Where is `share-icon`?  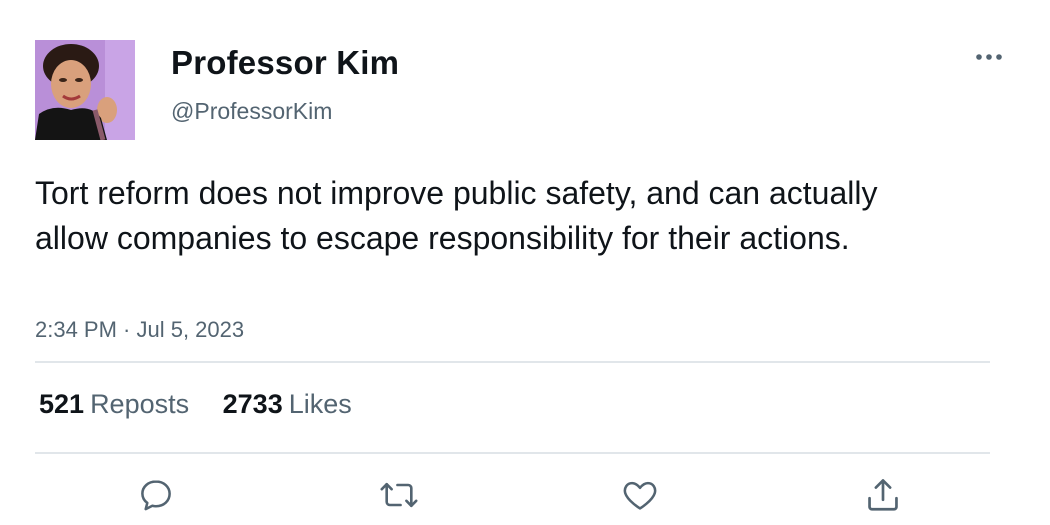
share-icon is located at coordinates (883, 495).